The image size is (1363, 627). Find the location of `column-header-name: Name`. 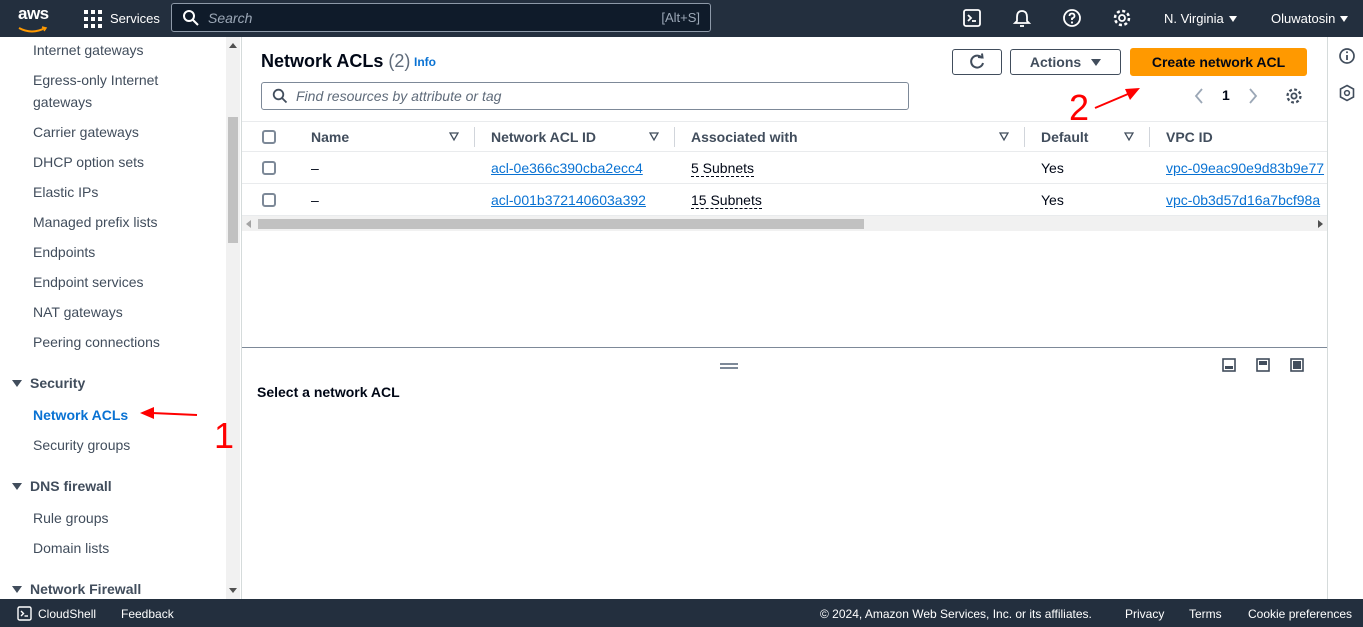

column-header-name: Name is located at coordinates (330, 137).